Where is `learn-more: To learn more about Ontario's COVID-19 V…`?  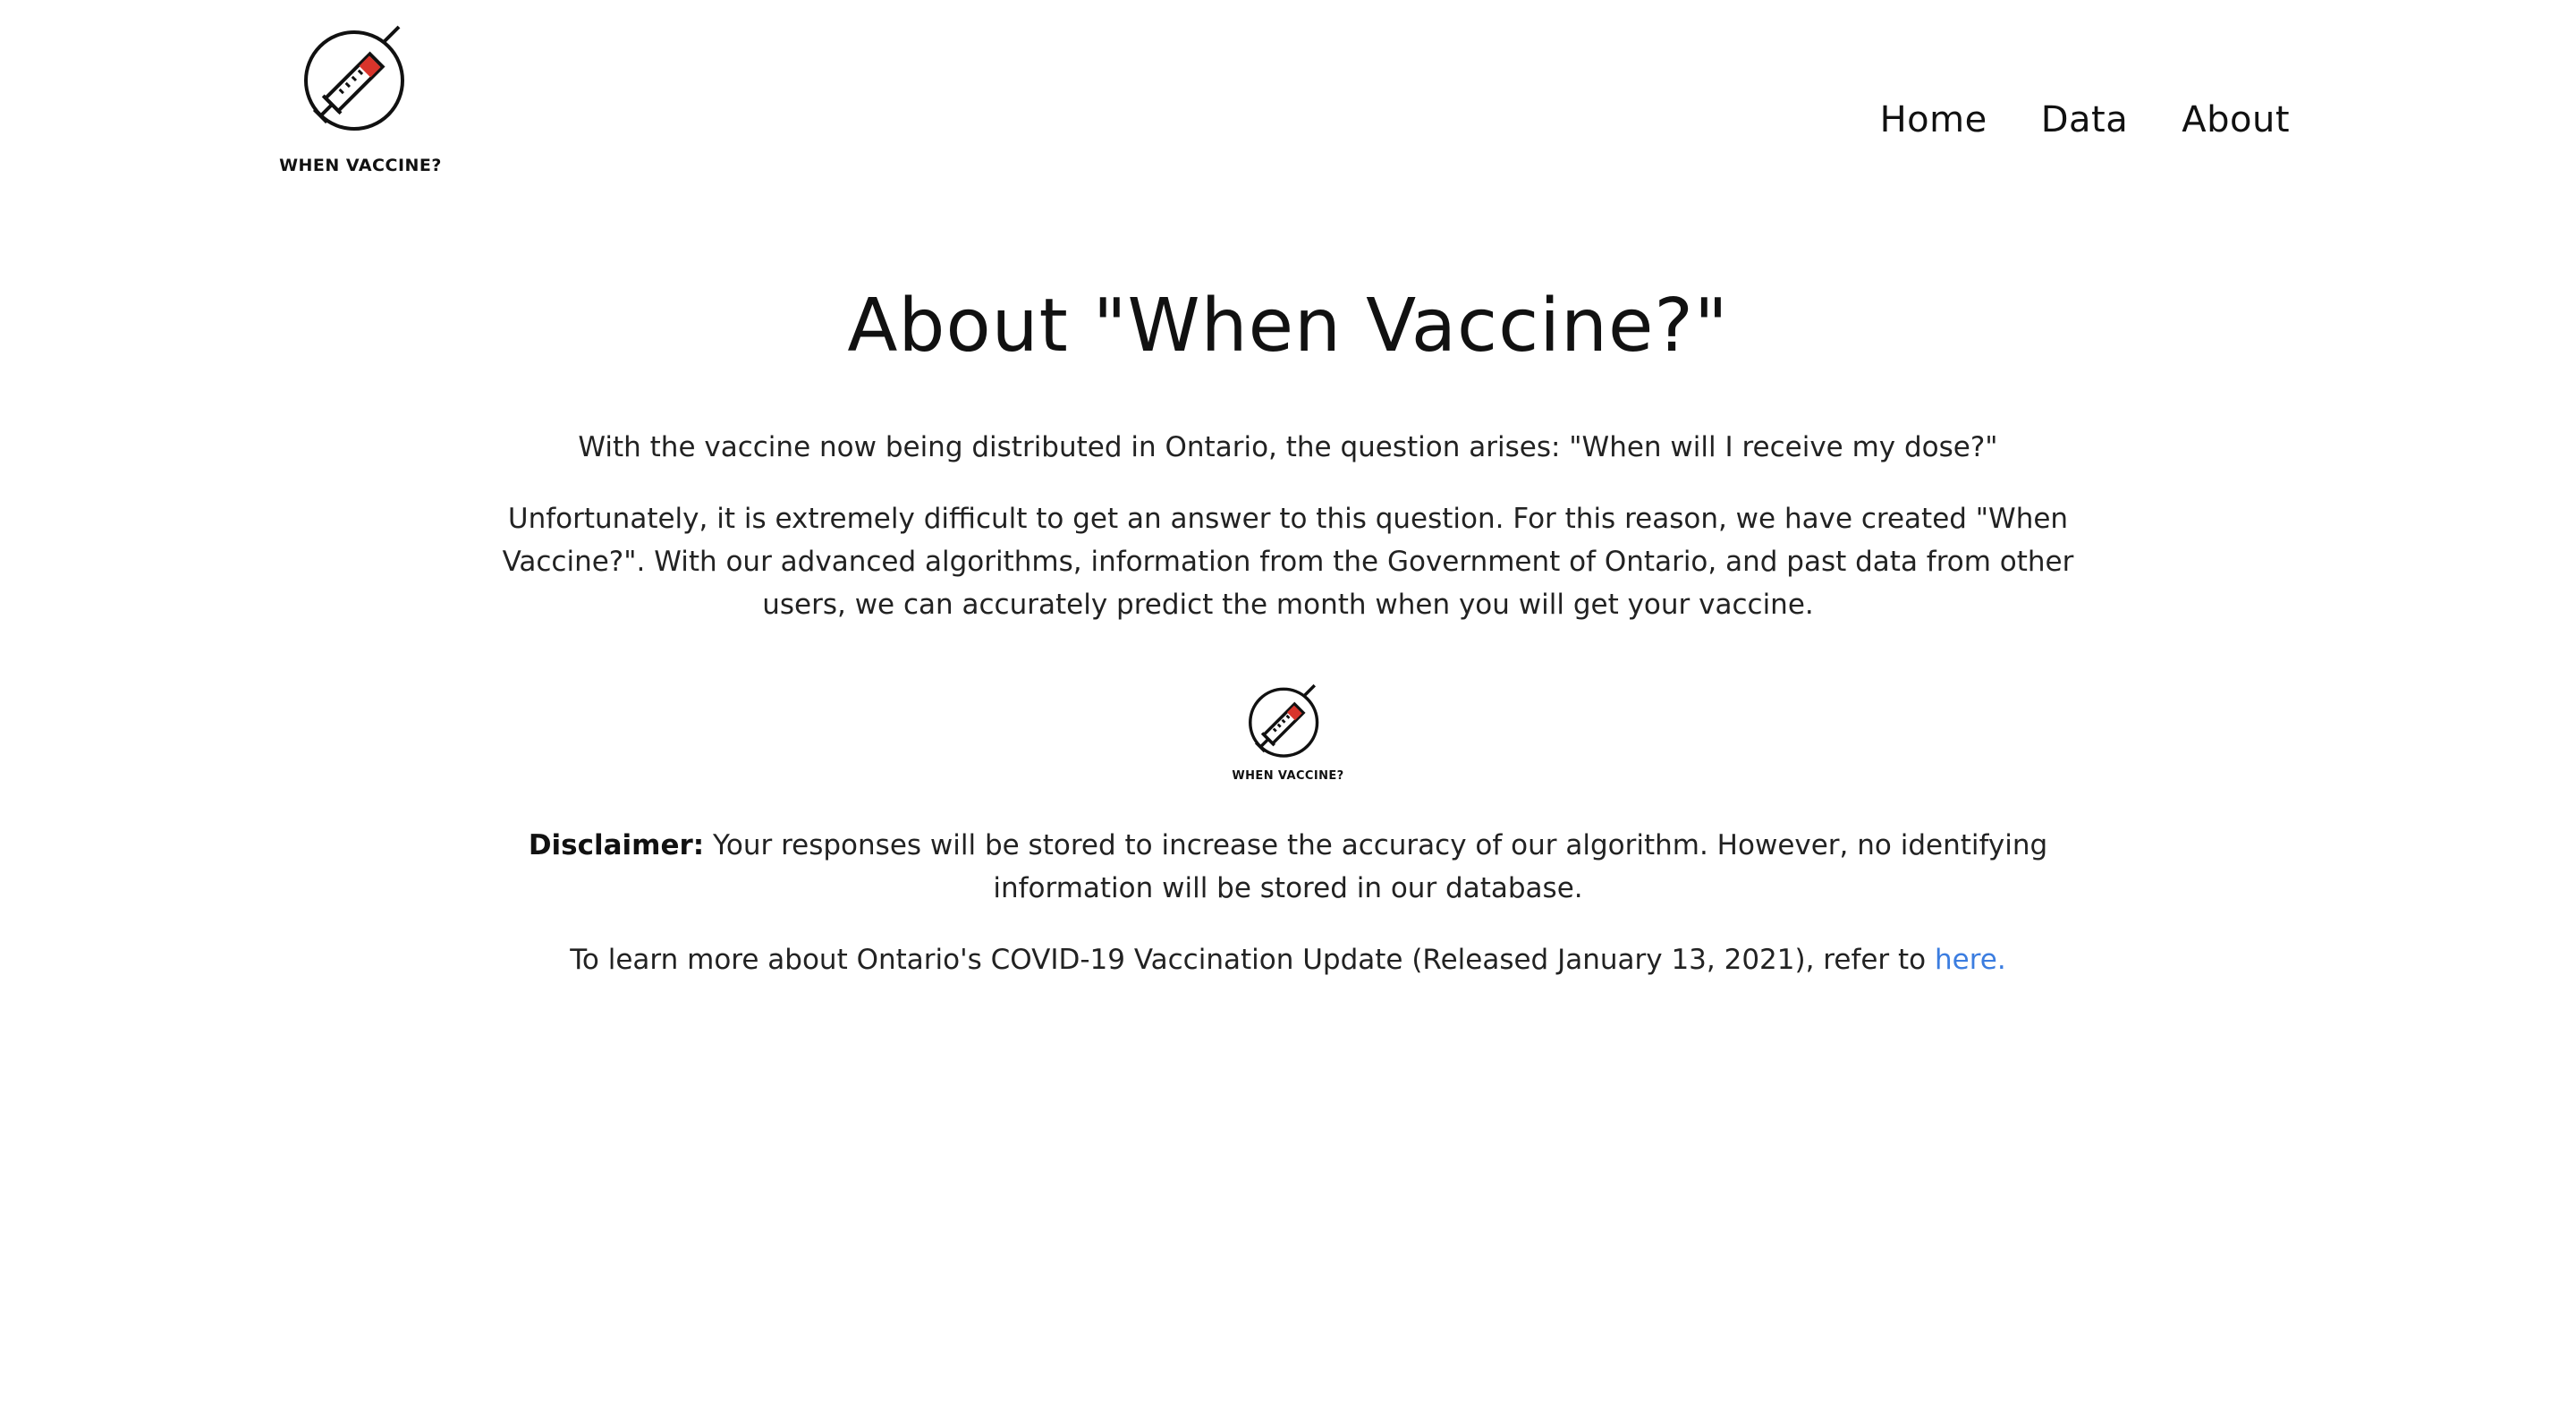
learn-more: To learn more about Ontario's COVID-19 V… is located at coordinates (1288, 959).